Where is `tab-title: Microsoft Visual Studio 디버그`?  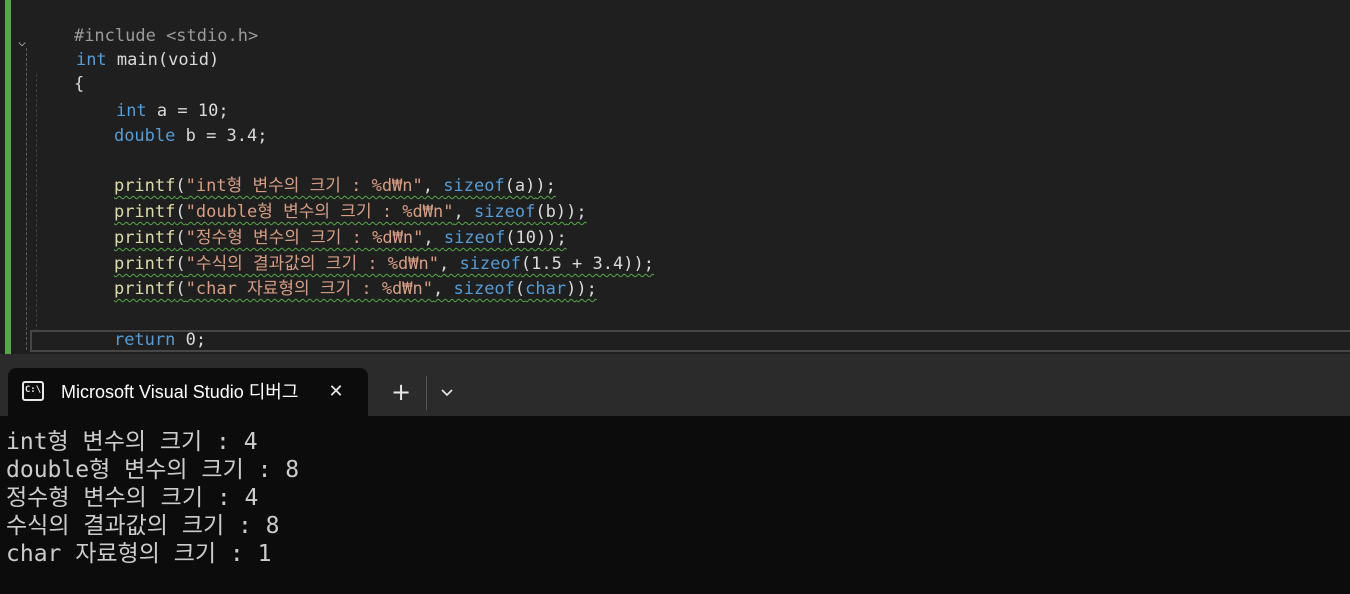 tab-title: Microsoft Visual Studio 디버그 is located at coordinates (180, 392).